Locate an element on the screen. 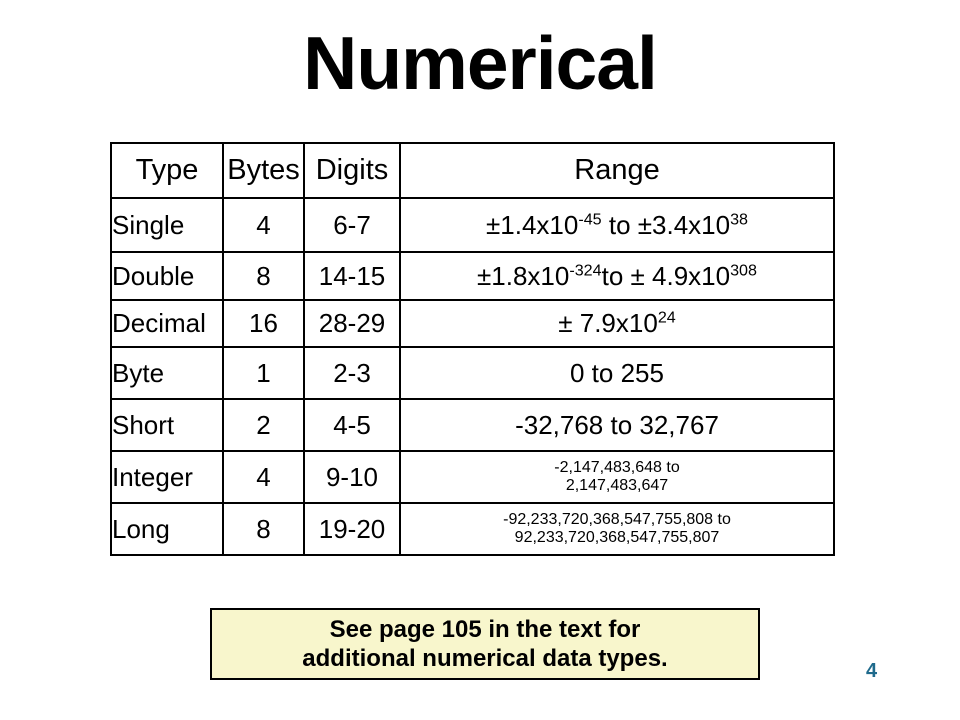 The image size is (960, 720). cell-range-line-1: -92,233,720,368,547,755,808 to is located at coordinates (617, 519).